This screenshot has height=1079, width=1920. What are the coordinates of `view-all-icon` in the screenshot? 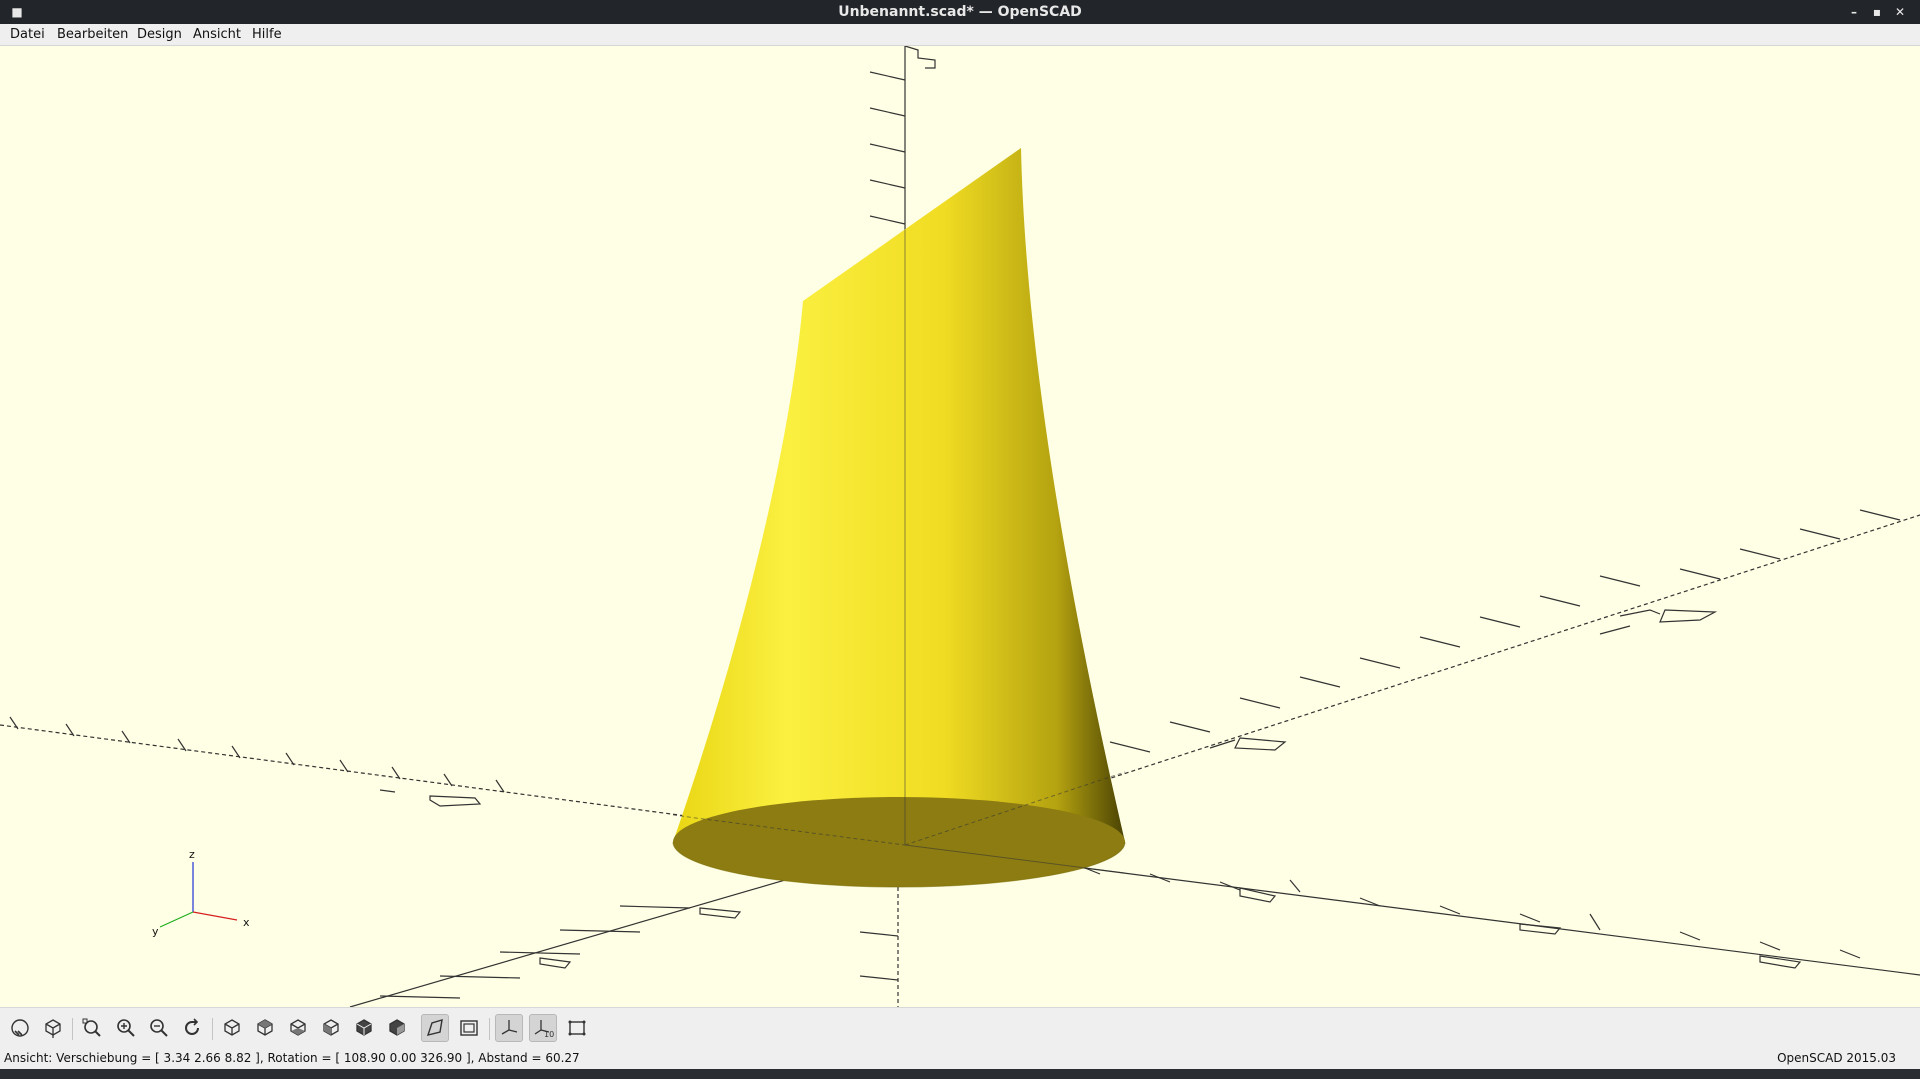 It's located at (92, 1028).